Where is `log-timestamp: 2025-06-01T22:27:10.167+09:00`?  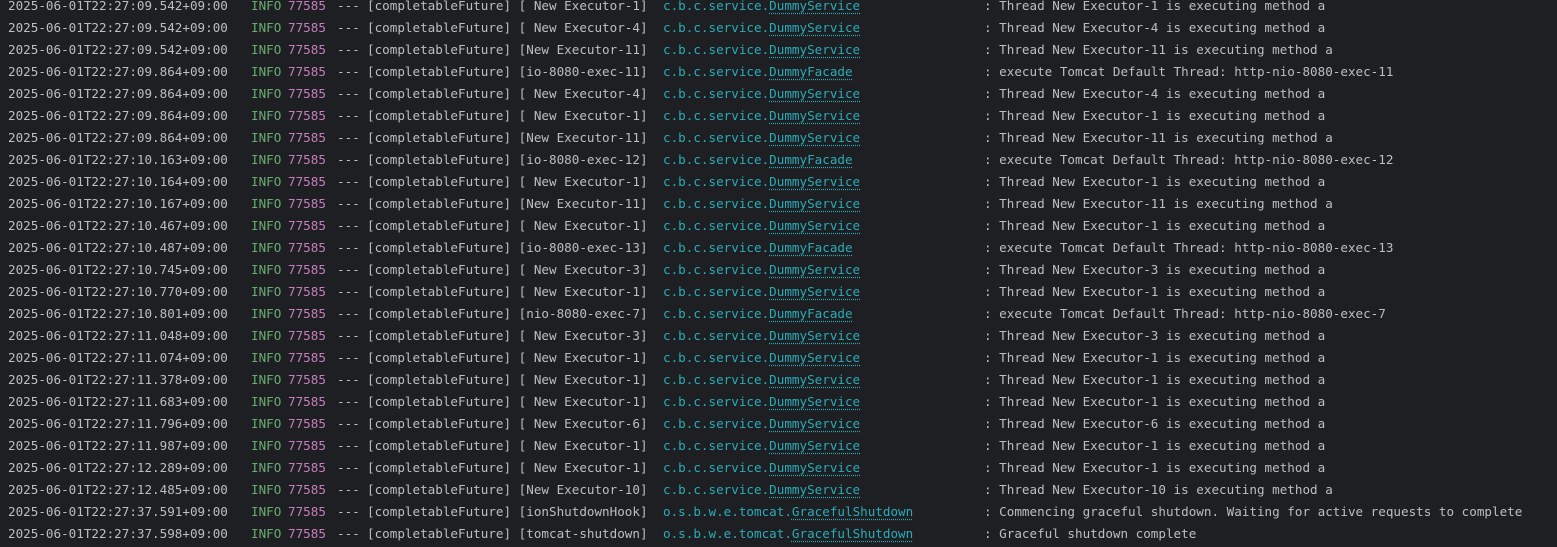 log-timestamp: 2025-06-01T22:27:10.167+09:00 is located at coordinates (118, 203).